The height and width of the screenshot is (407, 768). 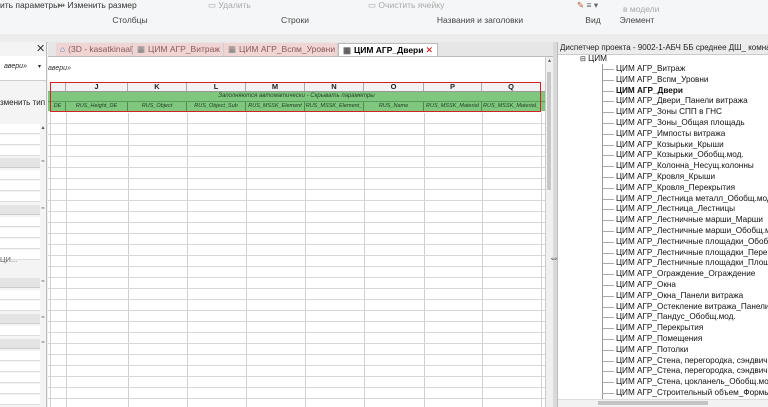 What do you see at coordinates (43, 128) in the screenshot?
I see `expand-icon: ▴` at bounding box center [43, 128].